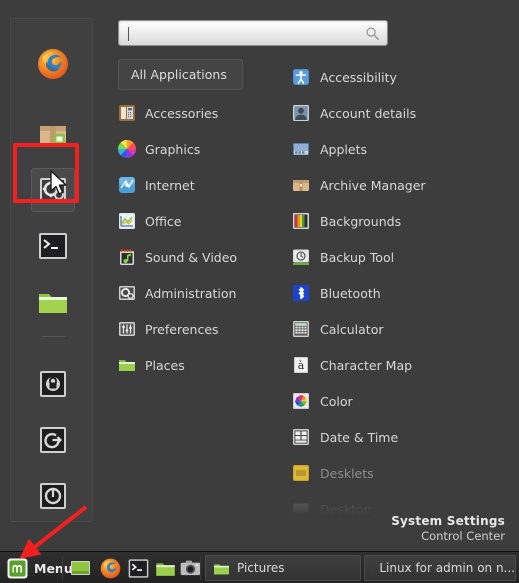 The height and width of the screenshot is (583, 519). I want to click on launcher-firefox, so click(110, 568).